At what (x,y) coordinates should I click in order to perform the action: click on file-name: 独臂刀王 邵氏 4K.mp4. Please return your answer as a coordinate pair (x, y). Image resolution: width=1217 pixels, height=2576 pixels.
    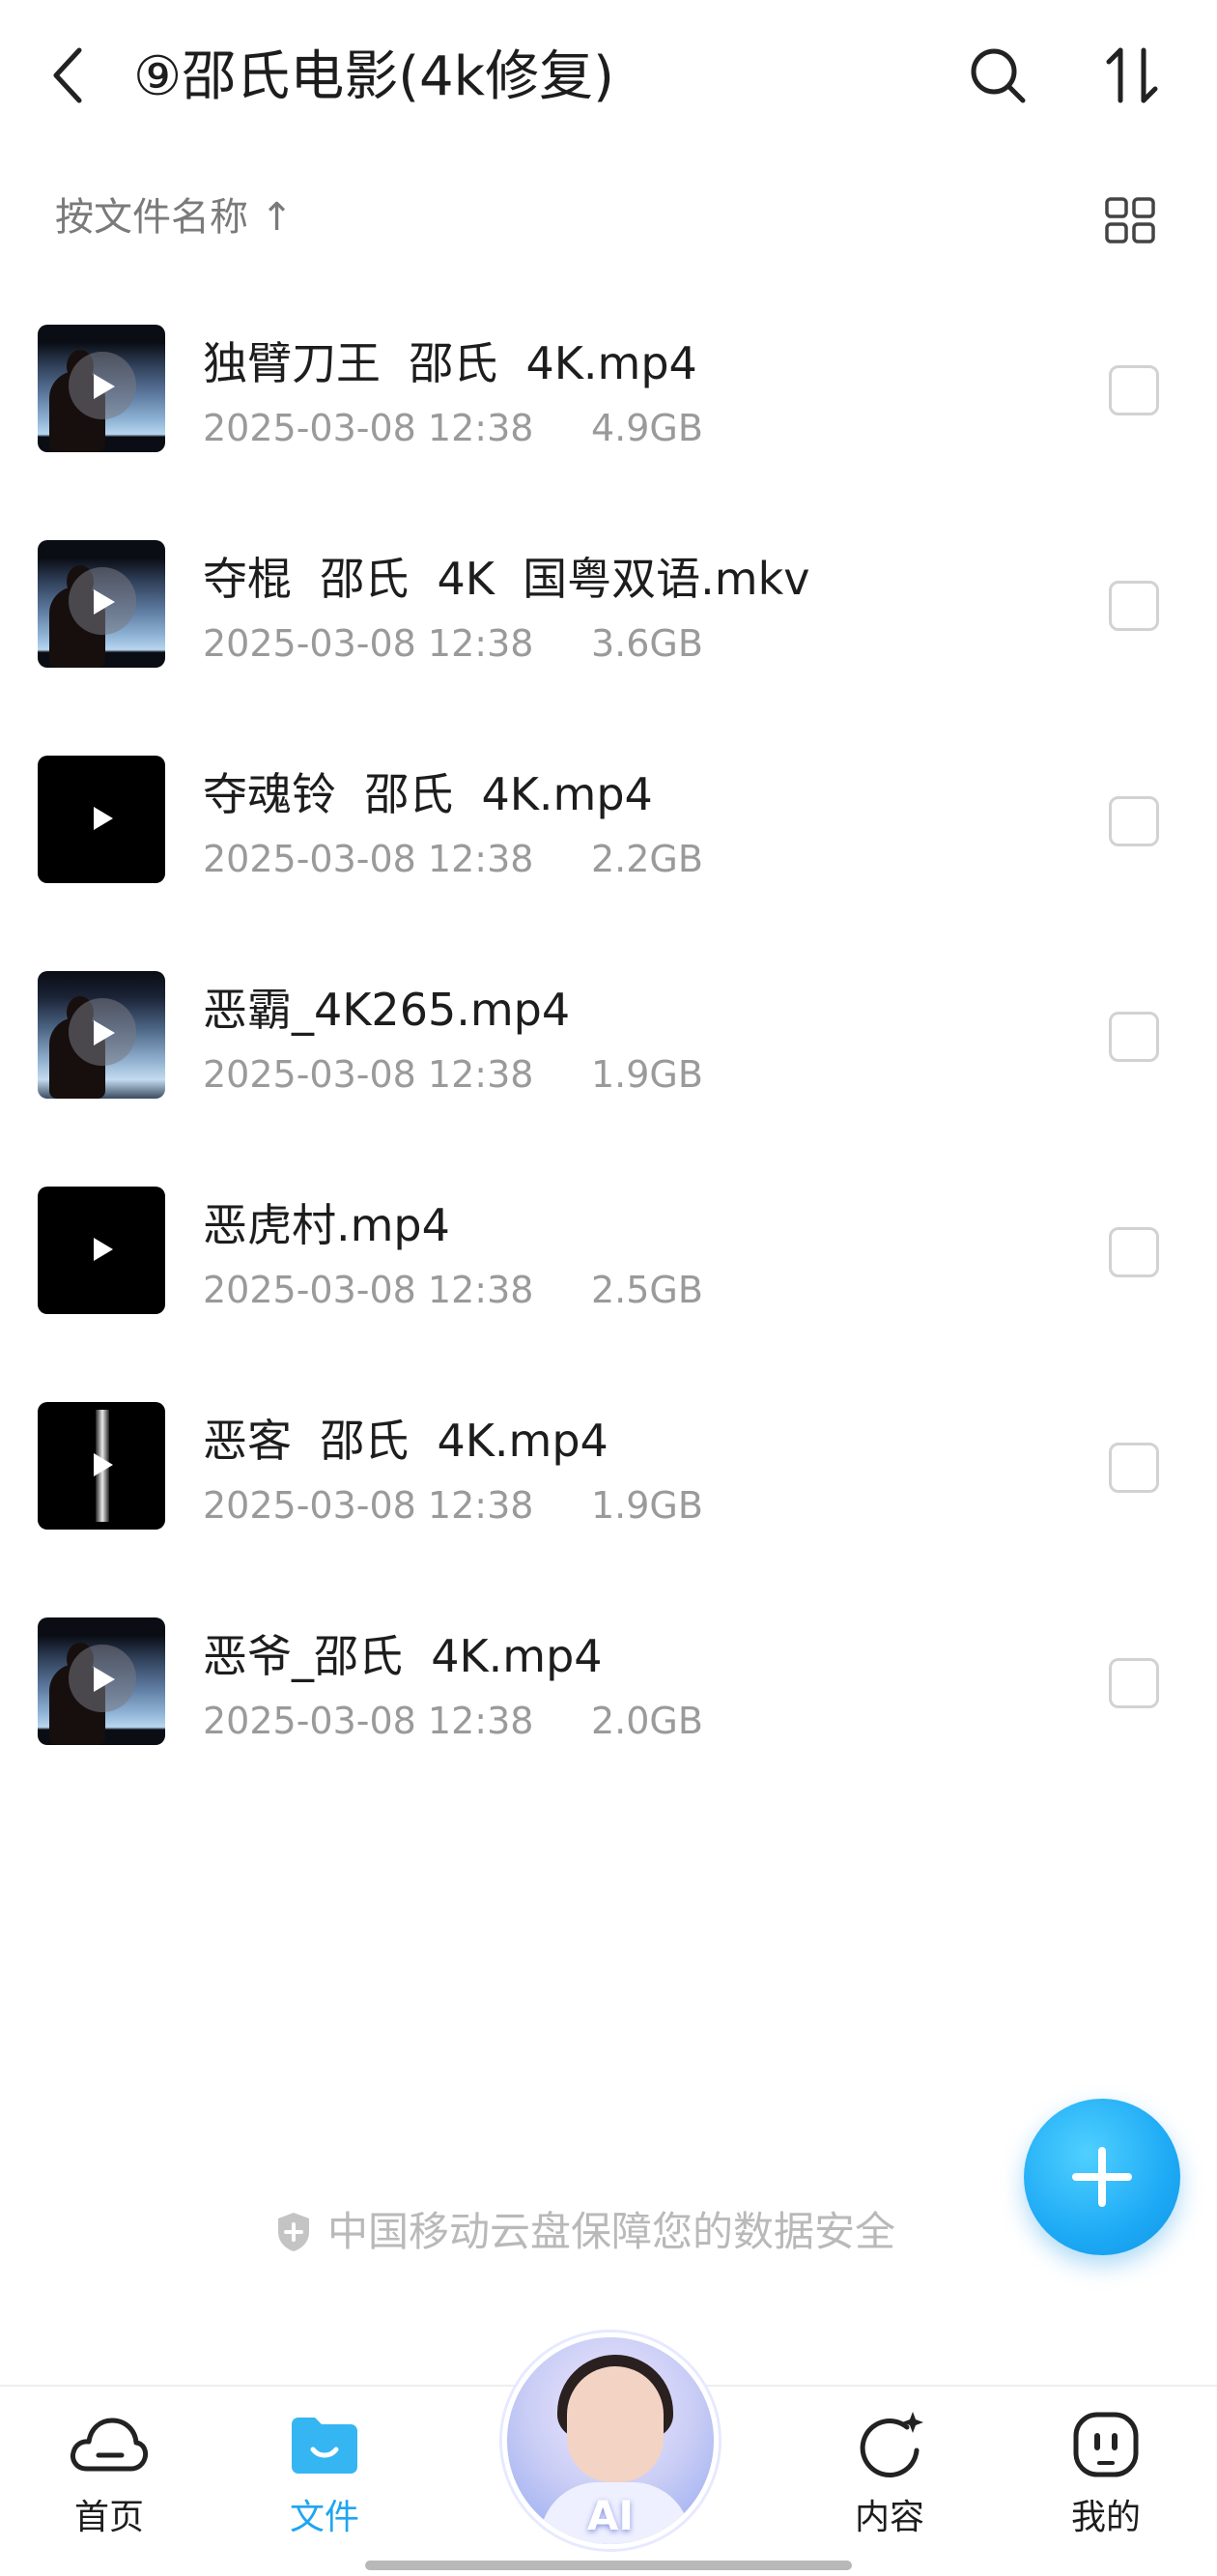
    Looking at the image, I should click on (450, 363).